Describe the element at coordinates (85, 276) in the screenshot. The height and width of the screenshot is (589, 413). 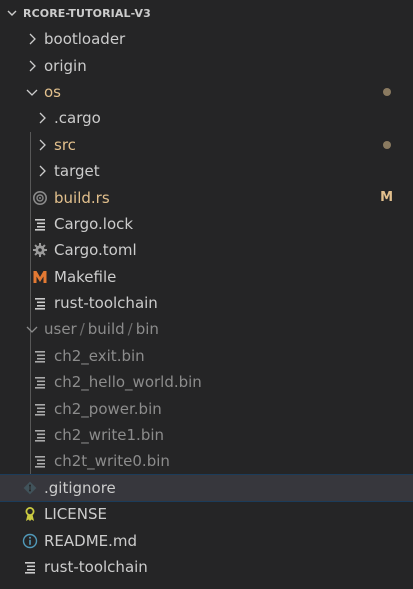
I see `file-label: Makefile` at that location.